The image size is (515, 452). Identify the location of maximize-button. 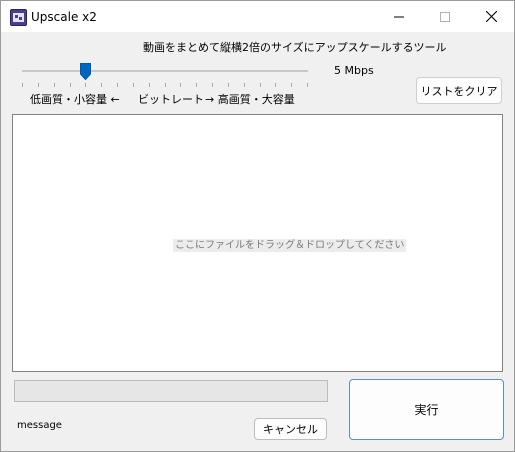
(445, 16).